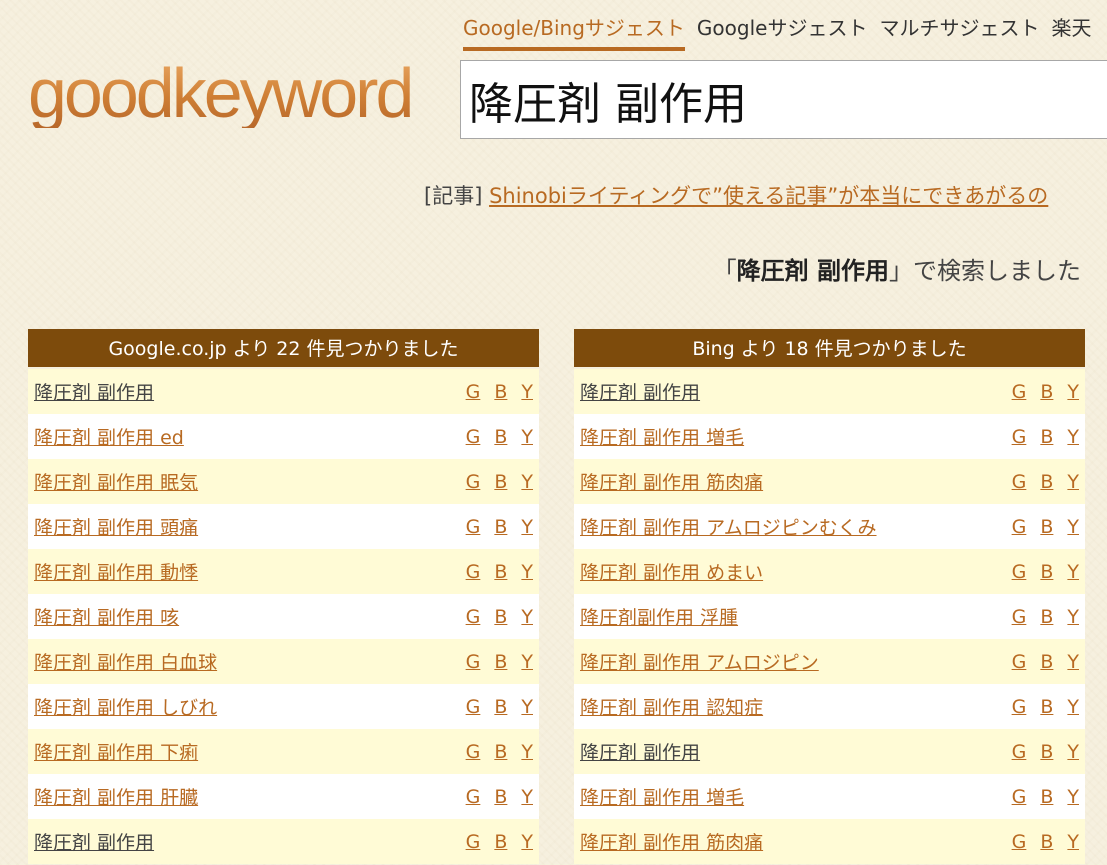 The width and height of the screenshot is (1107, 865). Describe the element at coordinates (1071, 29) in the screenshot. I see `tab-rakuten: 楽天` at that location.